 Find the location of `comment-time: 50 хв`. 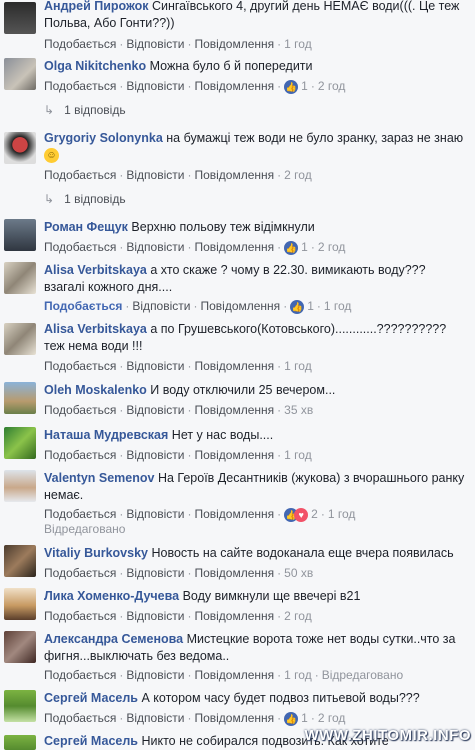

comment-time: 50 хв is located at coordinates (298, 573).